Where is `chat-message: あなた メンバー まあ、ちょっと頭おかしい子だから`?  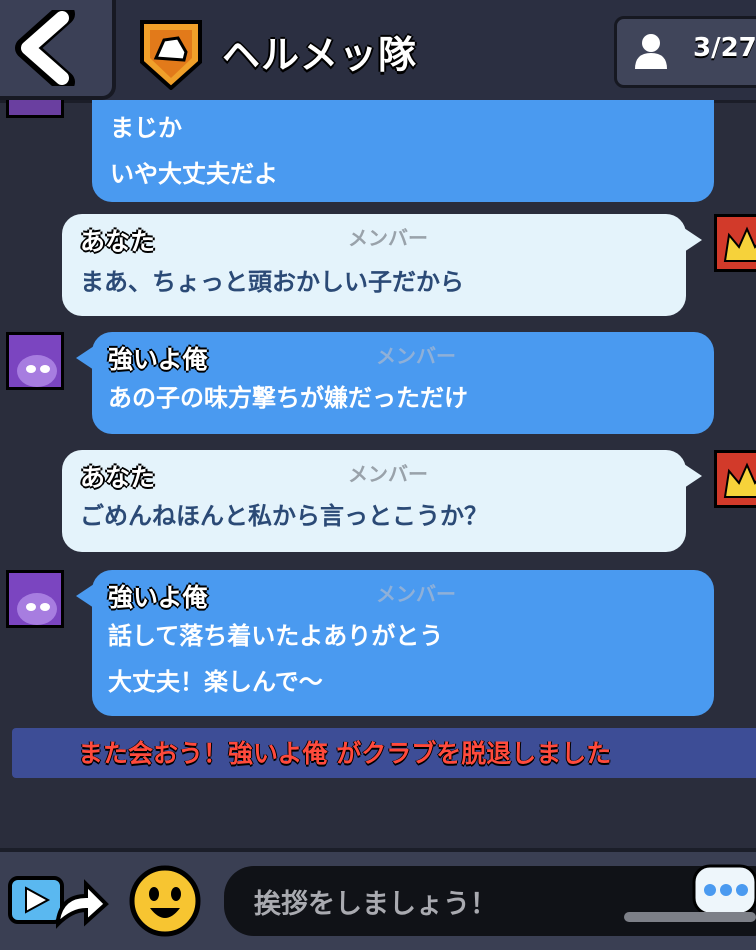 chat-message: あなた メンバー まあ、ちょっと頭おかしい子だから is located at coordinates (382, 265).